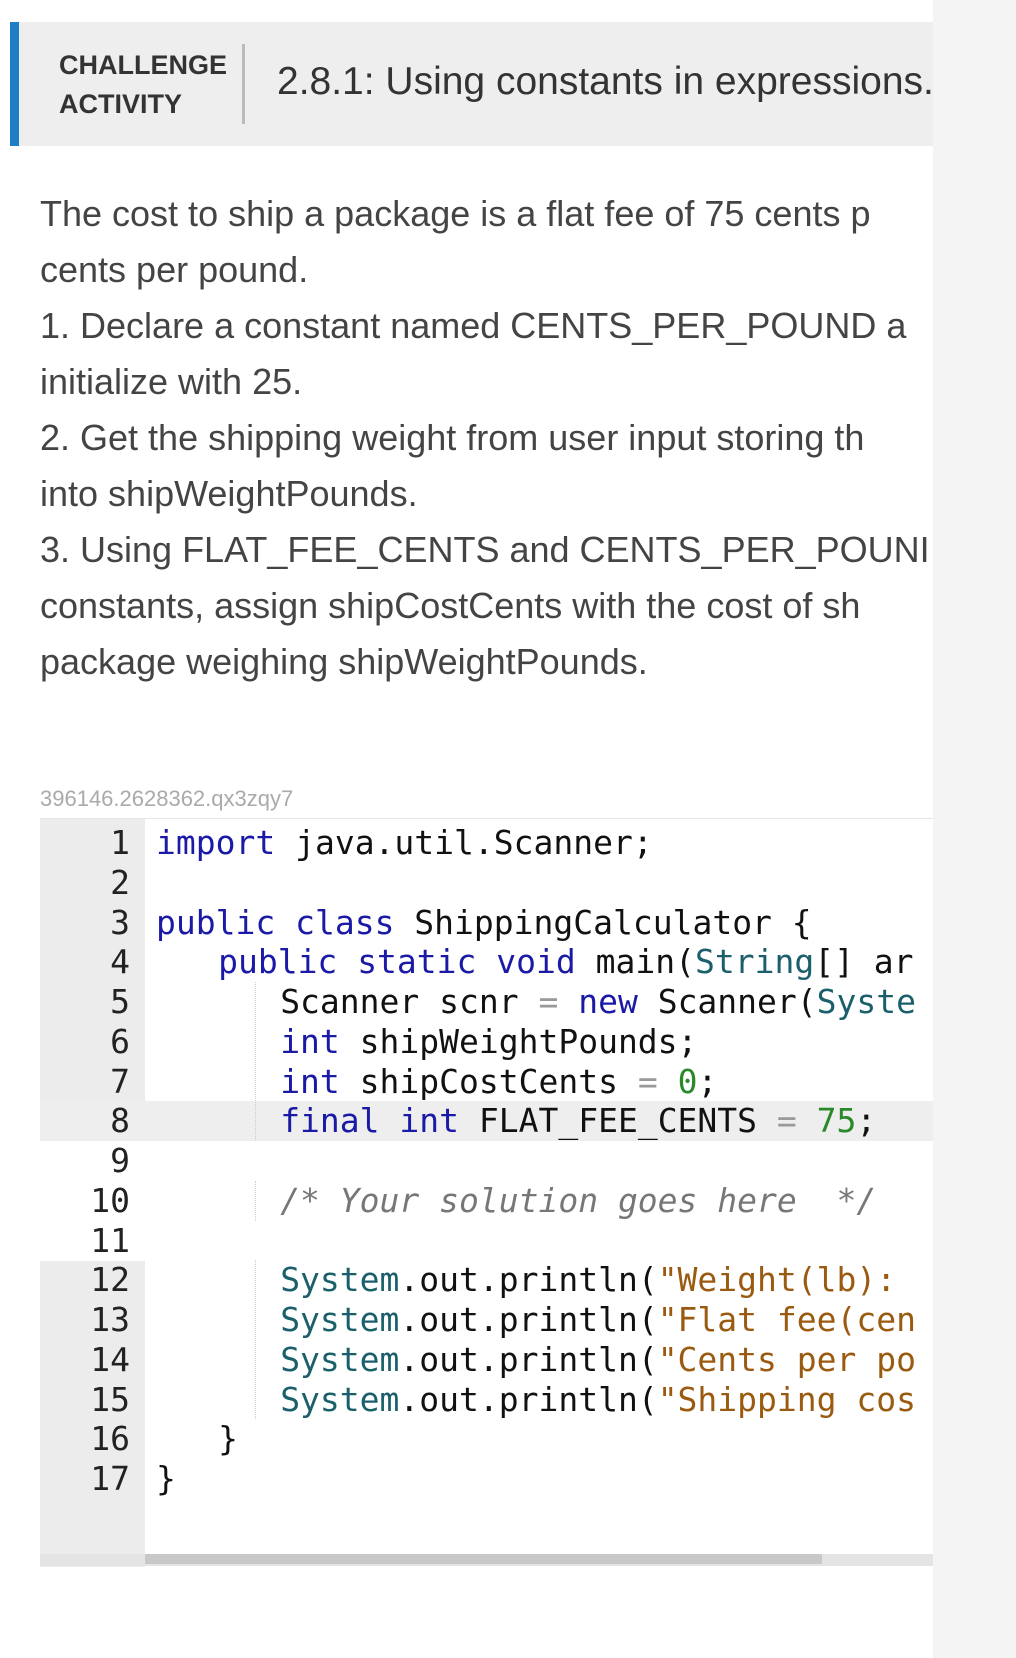 The width and height of the screenshot is (1016, 1658). I want to click on line-number: 15, so click(110, 1399).